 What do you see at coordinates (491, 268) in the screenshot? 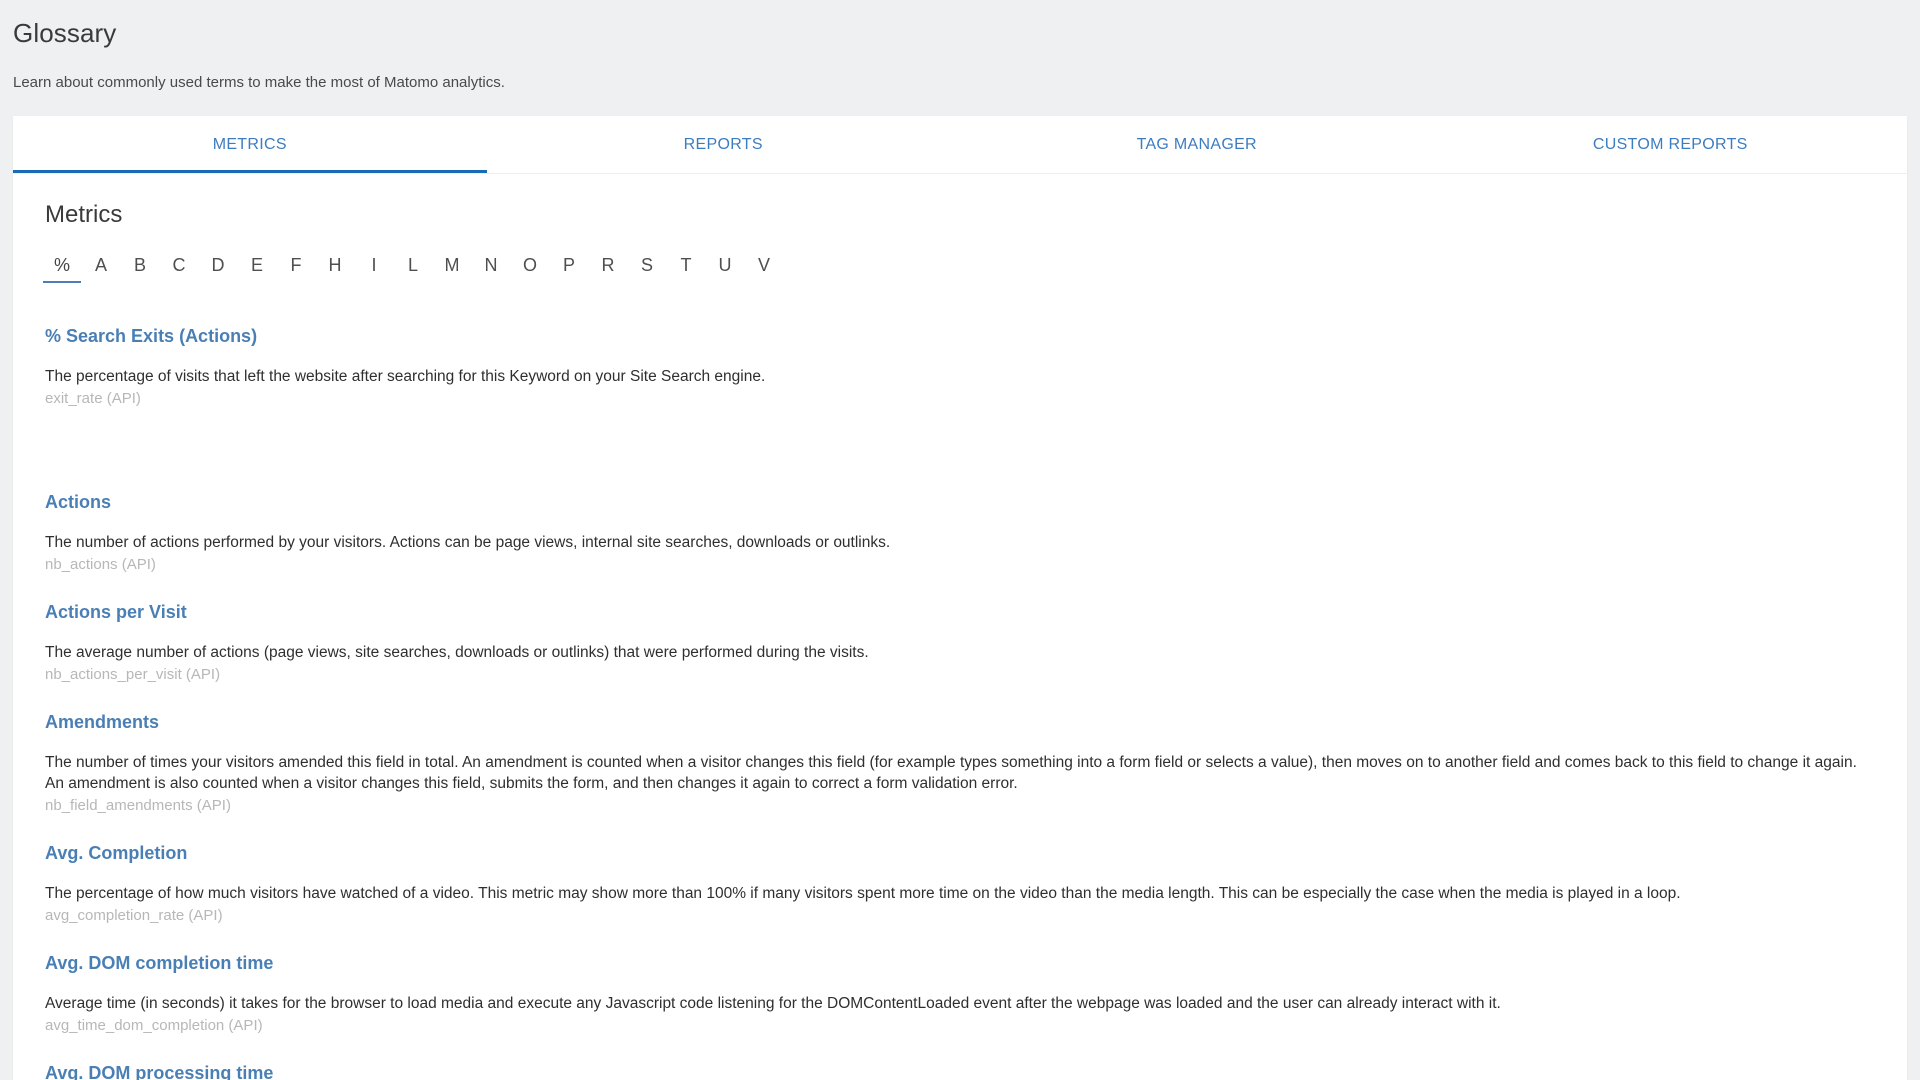
I see `alphabet-item-n: N` at bounding box center [491, 268].